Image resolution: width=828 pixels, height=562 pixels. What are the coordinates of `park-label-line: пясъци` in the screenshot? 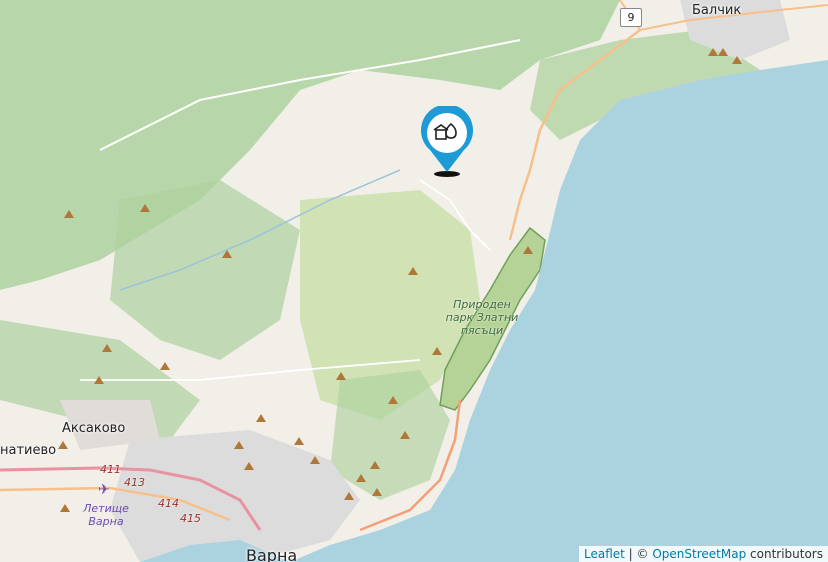 It's located at (482, 330).